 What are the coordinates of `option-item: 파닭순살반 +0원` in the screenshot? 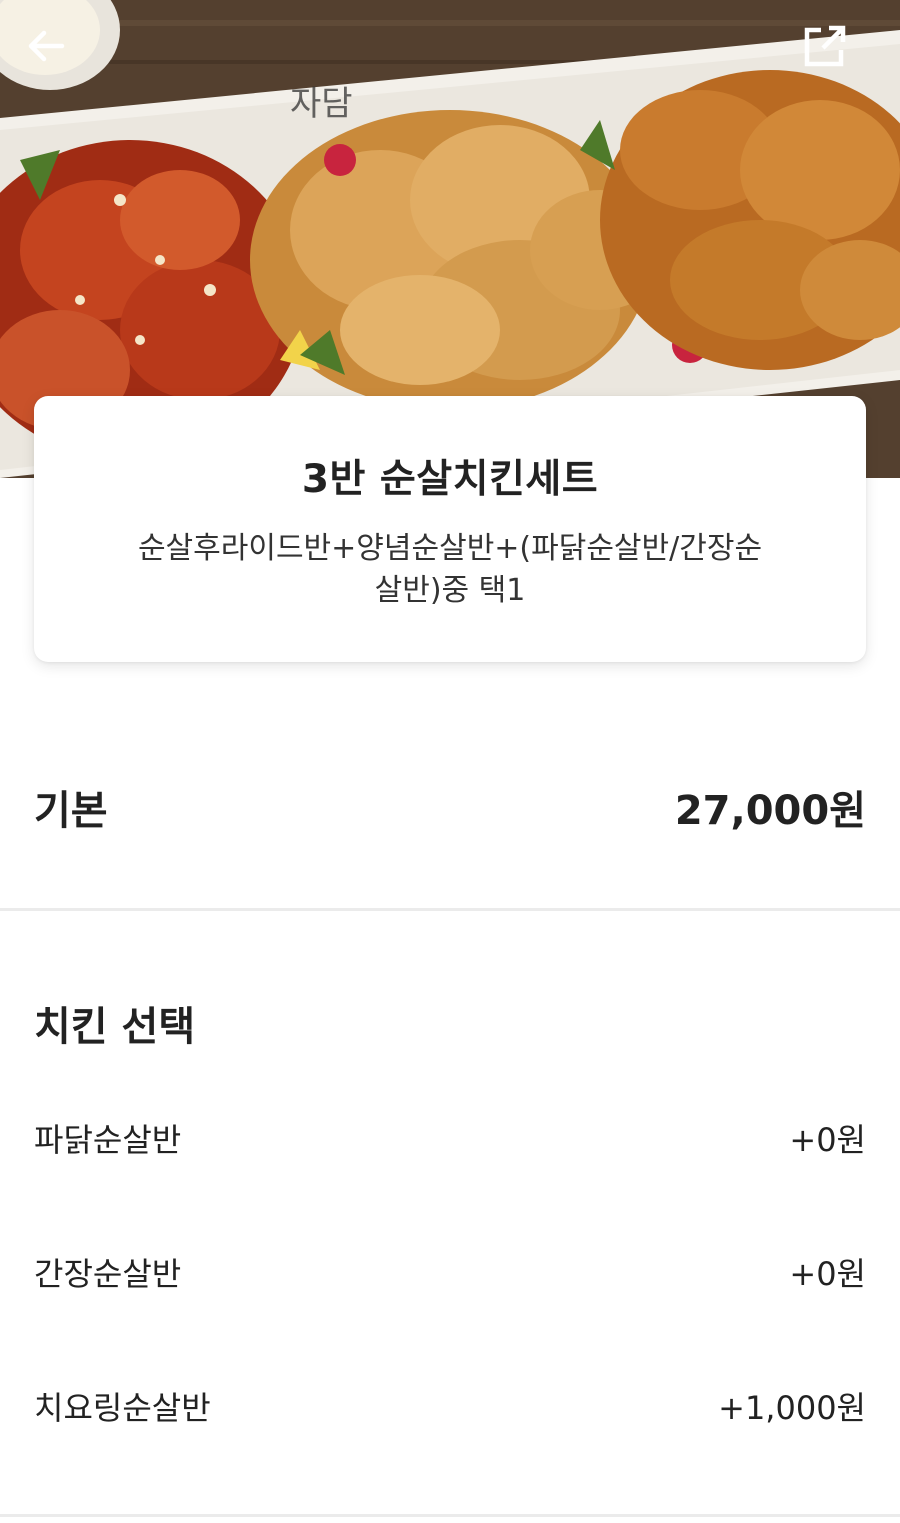 It's located at (450, 1138).